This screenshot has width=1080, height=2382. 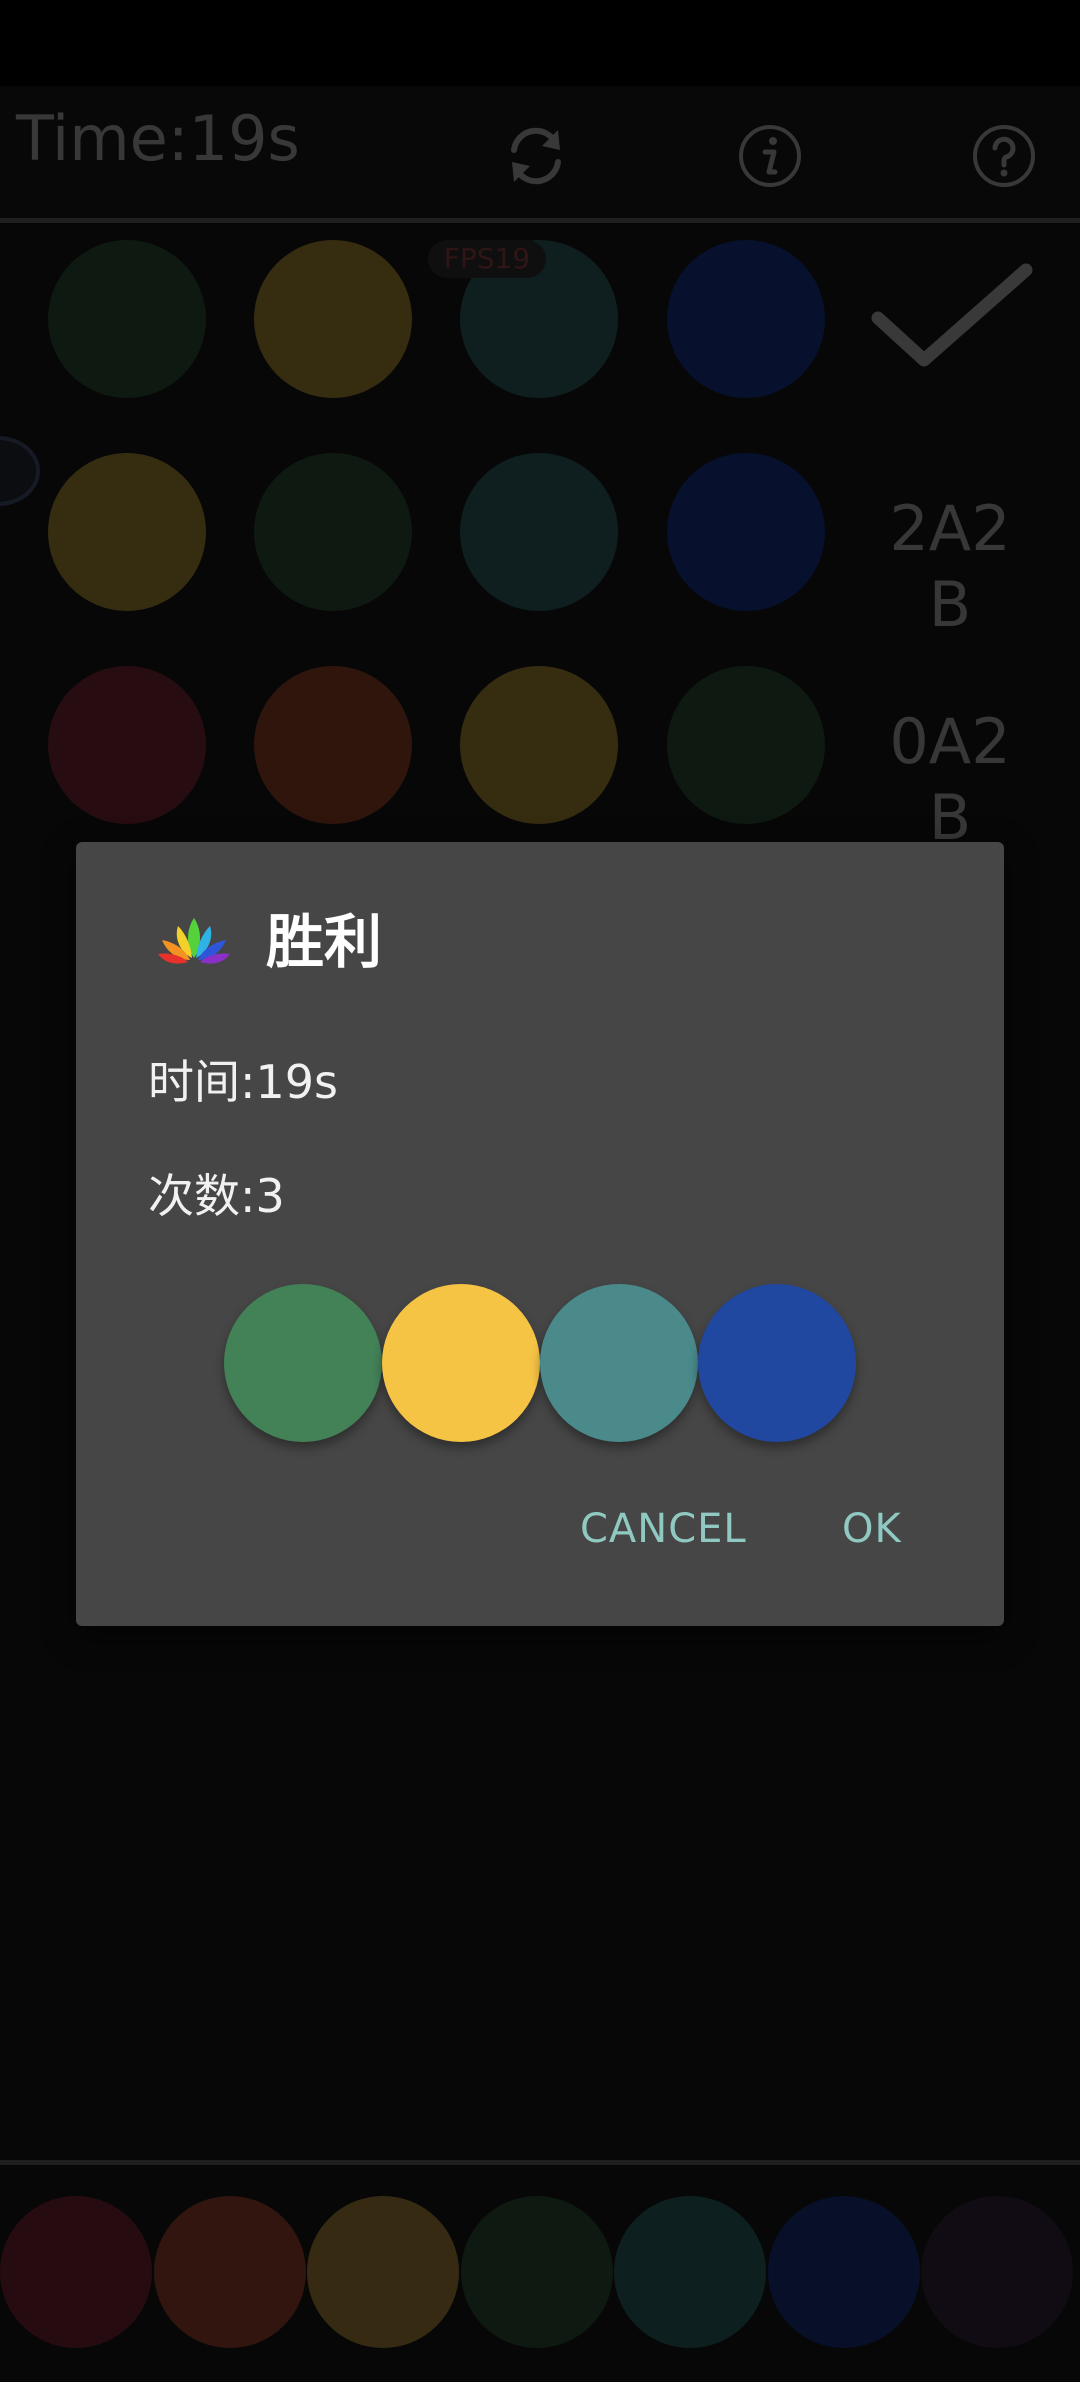 What do you see at coordinates (872, 1529) in the screenshot?
I see `ok-button: OK` at bounding box center [872, 1529].